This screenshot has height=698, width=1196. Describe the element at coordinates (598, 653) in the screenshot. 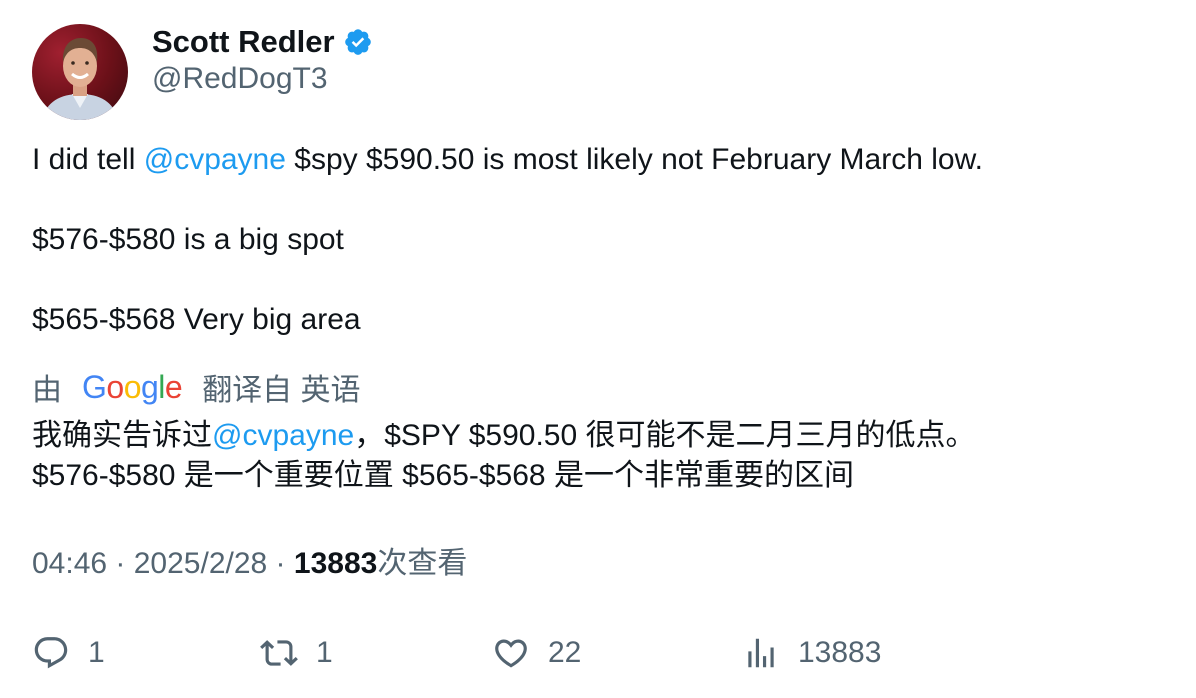

I see `action-bar: 1 1 22 13883` at that location.